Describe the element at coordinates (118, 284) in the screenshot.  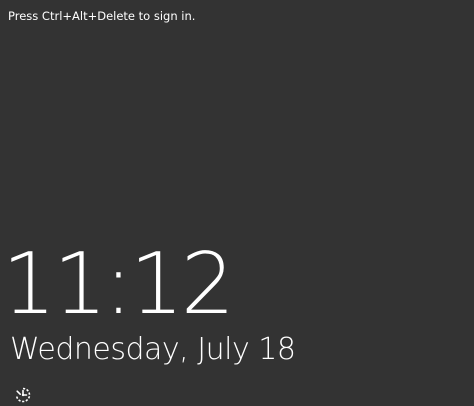
I see `clock-time: 11:12` at that location.